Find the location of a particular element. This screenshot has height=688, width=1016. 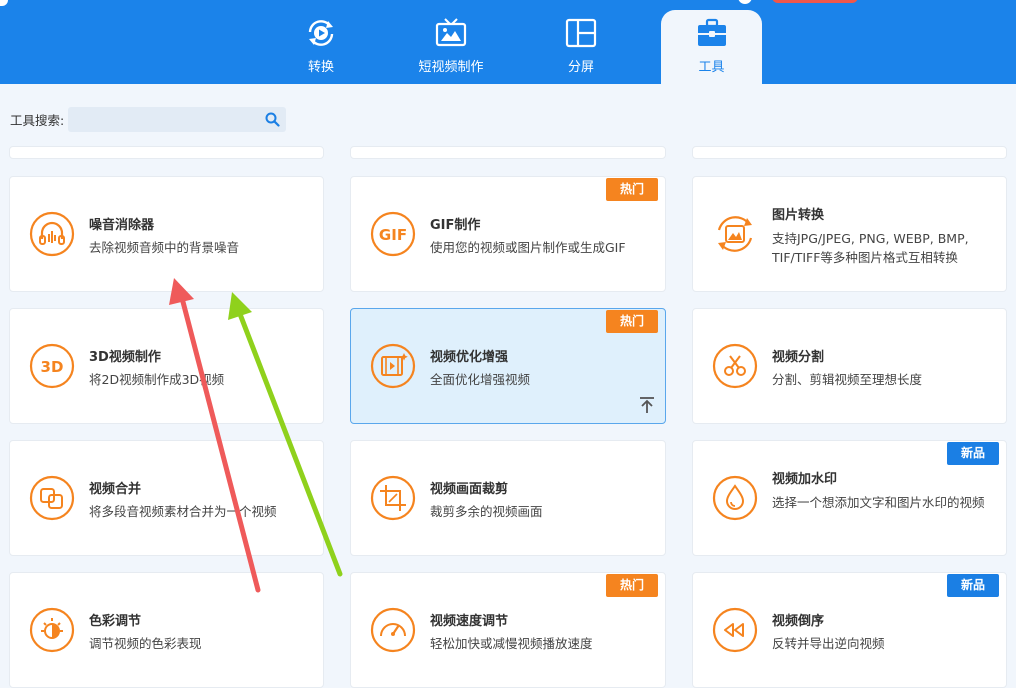

tool-card-video-enhance: 热门 视频优化增强 全面优化增强视频 is located at coordinates (508, 366).